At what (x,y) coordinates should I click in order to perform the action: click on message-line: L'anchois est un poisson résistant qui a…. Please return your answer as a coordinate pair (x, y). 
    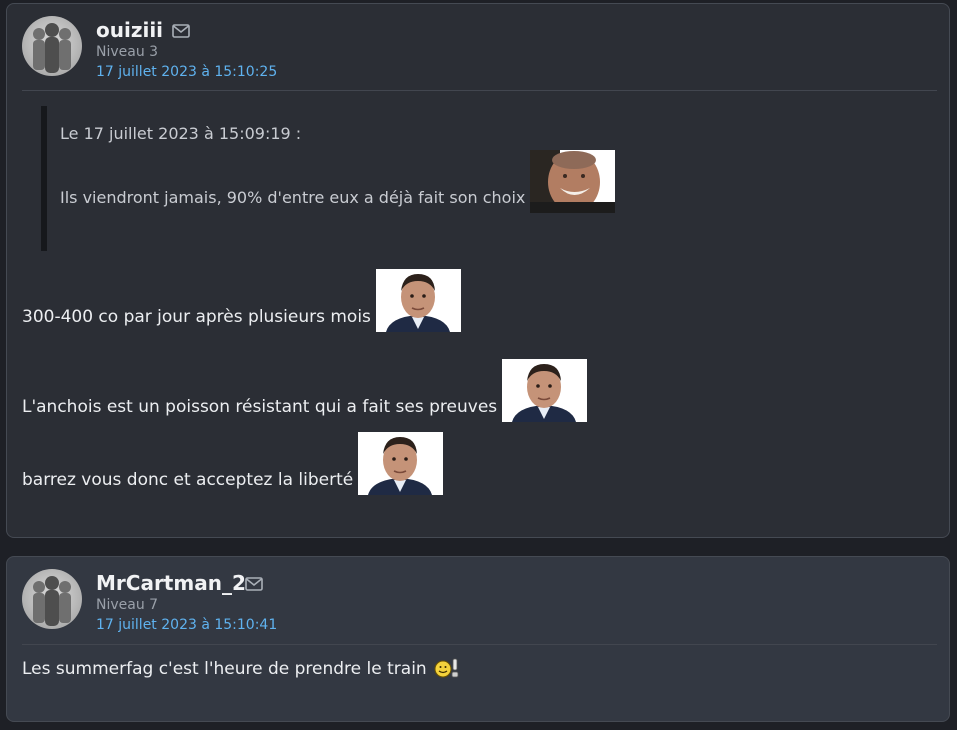
    Looking at the image, I should click on (305, 390).